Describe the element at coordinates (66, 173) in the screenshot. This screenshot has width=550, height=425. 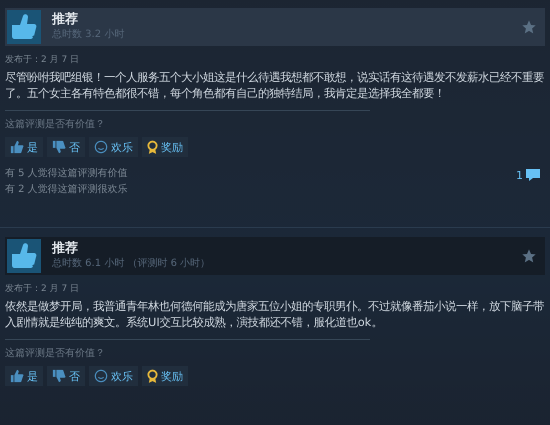
I see `vote-count-text: 有 5 人觉得这篇评测有价值` at that location.